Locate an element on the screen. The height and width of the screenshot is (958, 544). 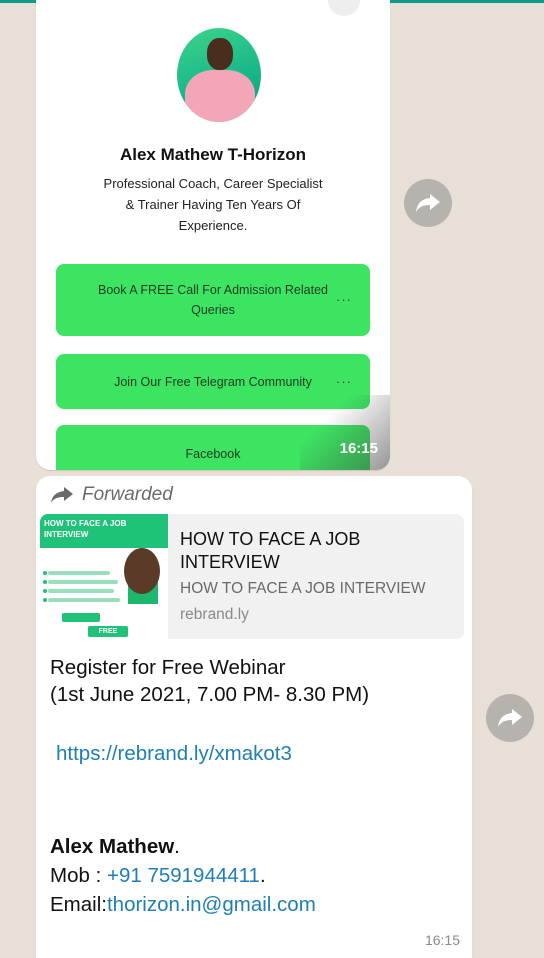
message-body-line: Register for Free Webinar is located at coordinates (168, 667).